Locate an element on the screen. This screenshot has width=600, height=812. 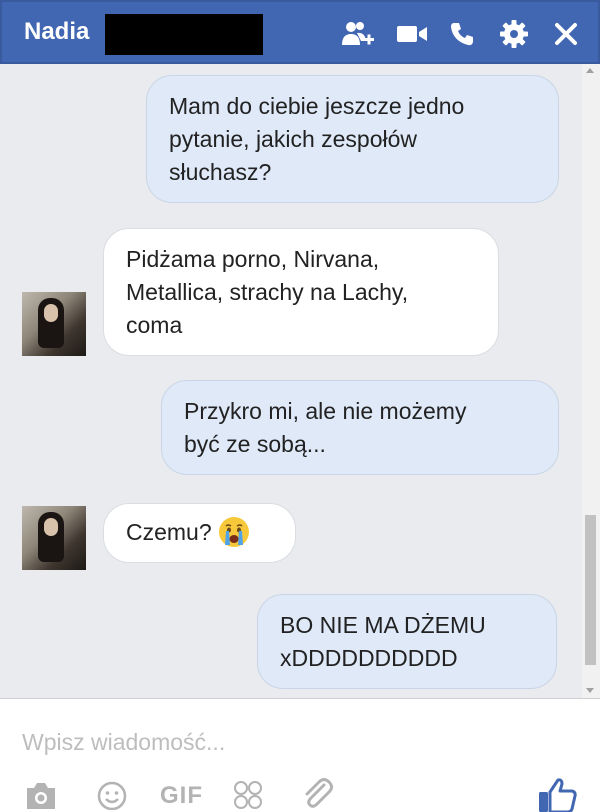
message-bubble-incoming: Czemu? is located at coordinates (199, 533).